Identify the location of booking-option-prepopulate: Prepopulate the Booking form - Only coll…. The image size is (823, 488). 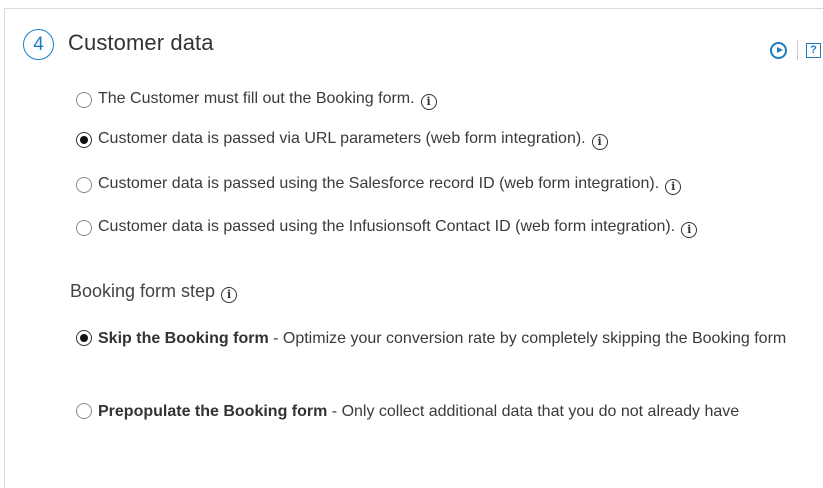
(436, 411).